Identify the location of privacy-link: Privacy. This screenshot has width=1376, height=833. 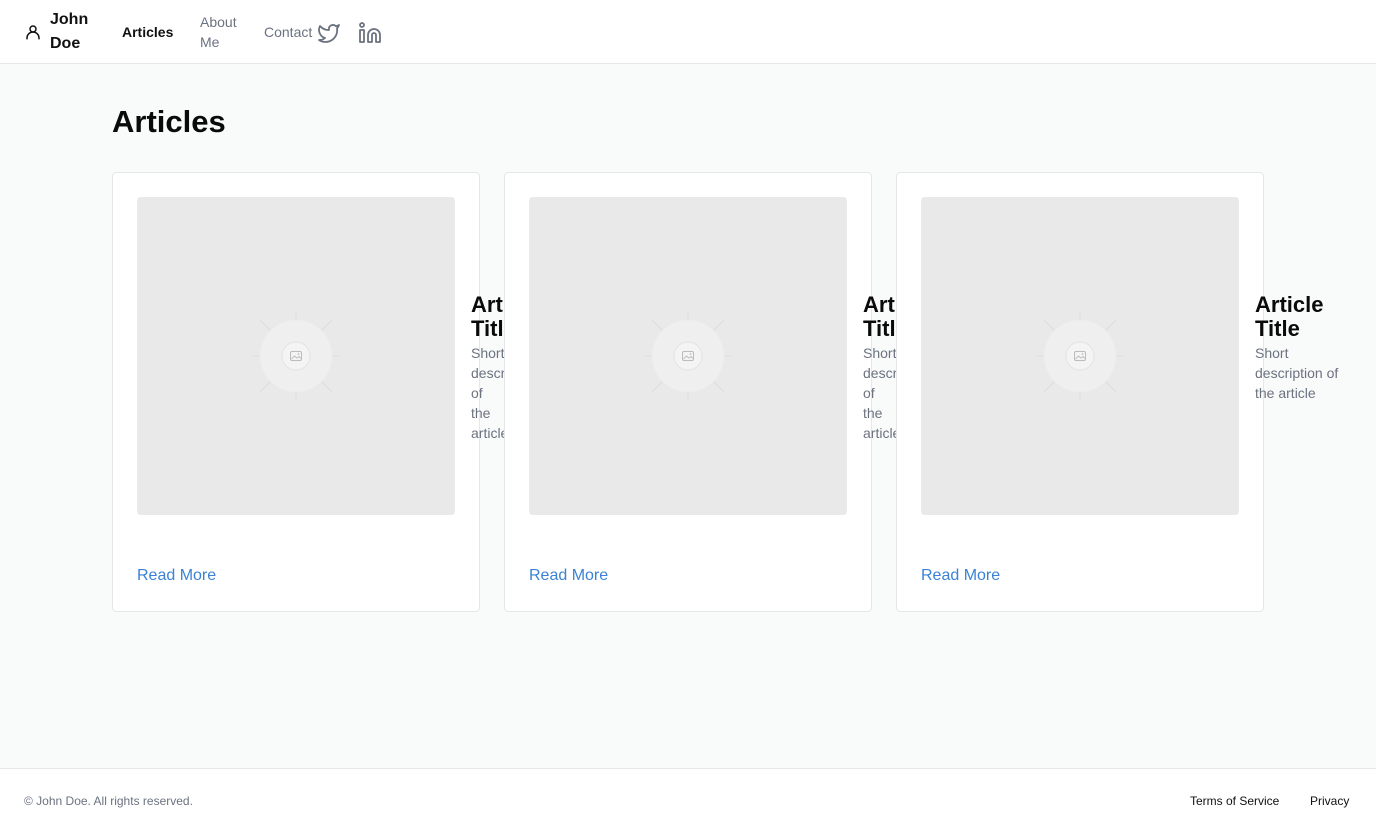
(1329, 801).